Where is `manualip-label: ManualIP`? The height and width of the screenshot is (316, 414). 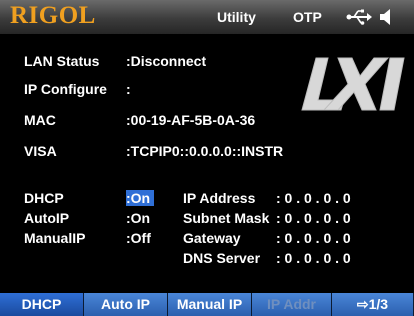
manualip-label: ManualIP is located at coordinates (55, 238).